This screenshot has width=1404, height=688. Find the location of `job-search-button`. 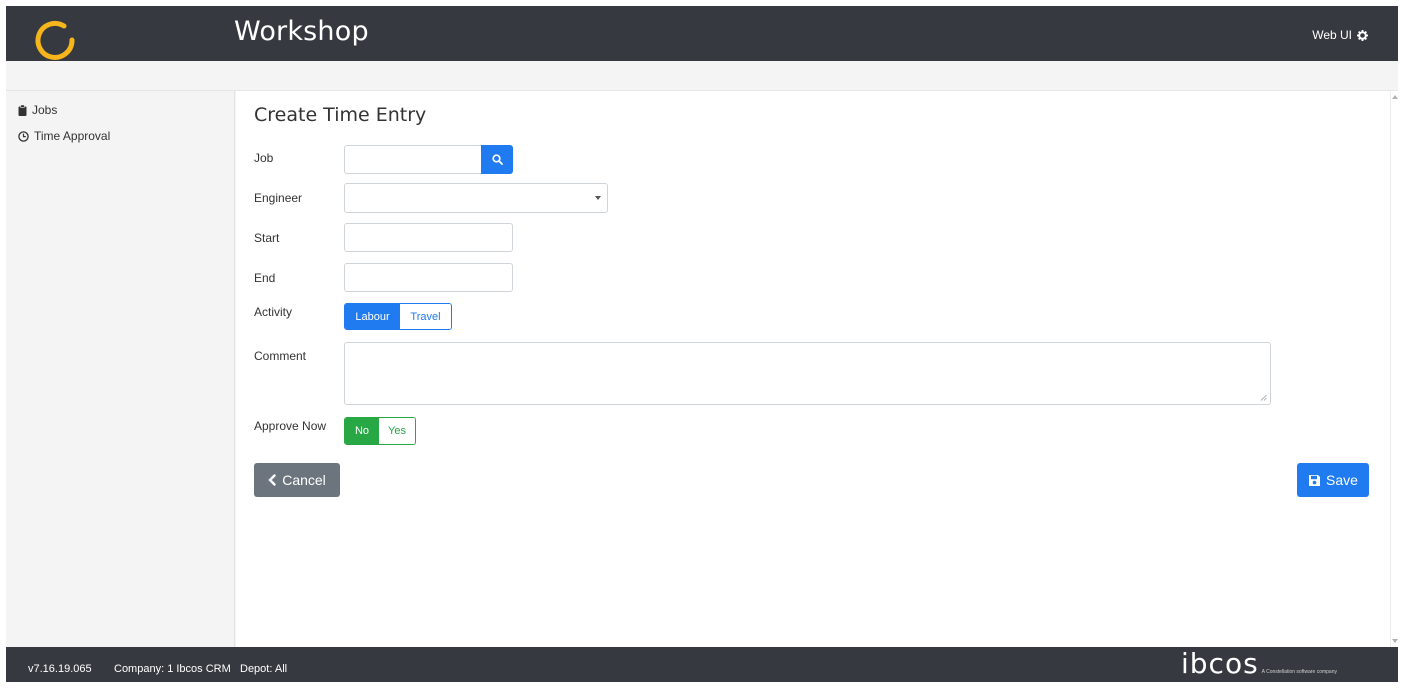

job-search-button is located at coordinates (497, 159).